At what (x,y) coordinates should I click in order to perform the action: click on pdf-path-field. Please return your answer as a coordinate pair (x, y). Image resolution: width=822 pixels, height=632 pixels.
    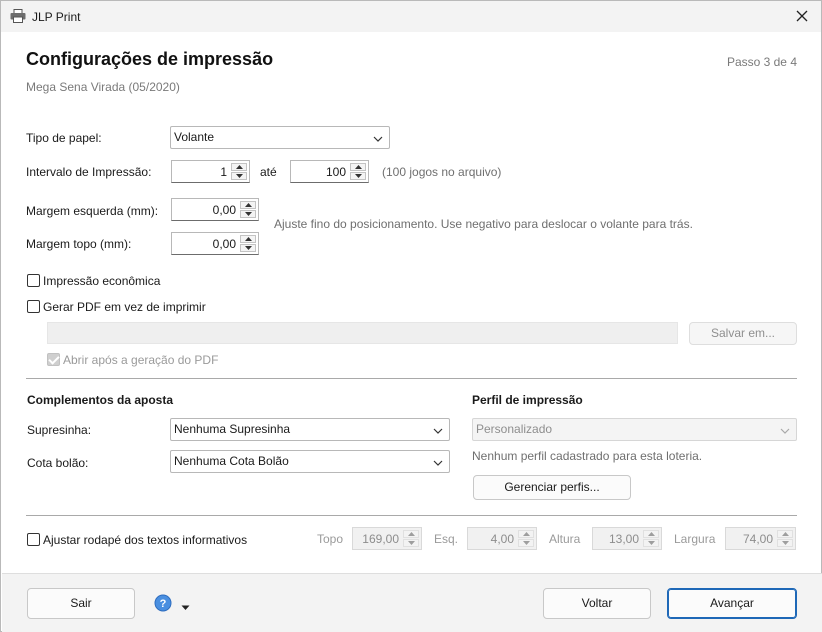
    Looking at the image, I should click on (362, 333).